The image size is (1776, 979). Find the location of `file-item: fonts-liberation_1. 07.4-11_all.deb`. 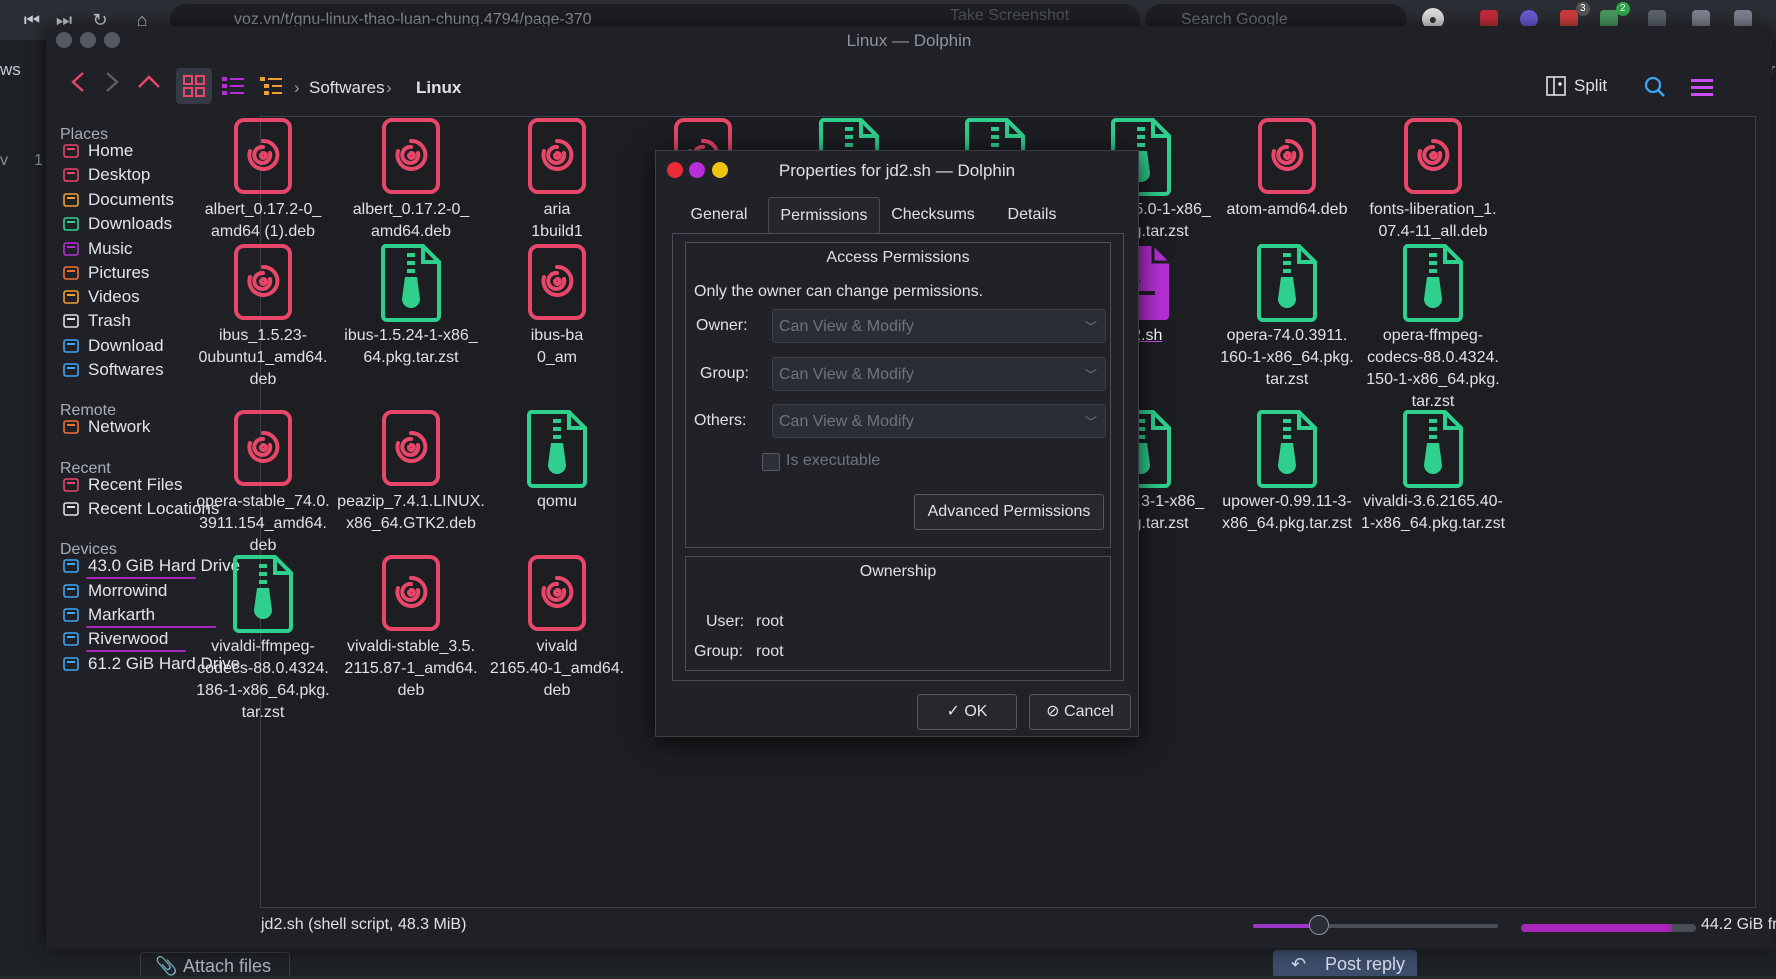

file-item: fonts-liberation_1. 07.4-11_all.deb is located at coordinates (1433, 180).